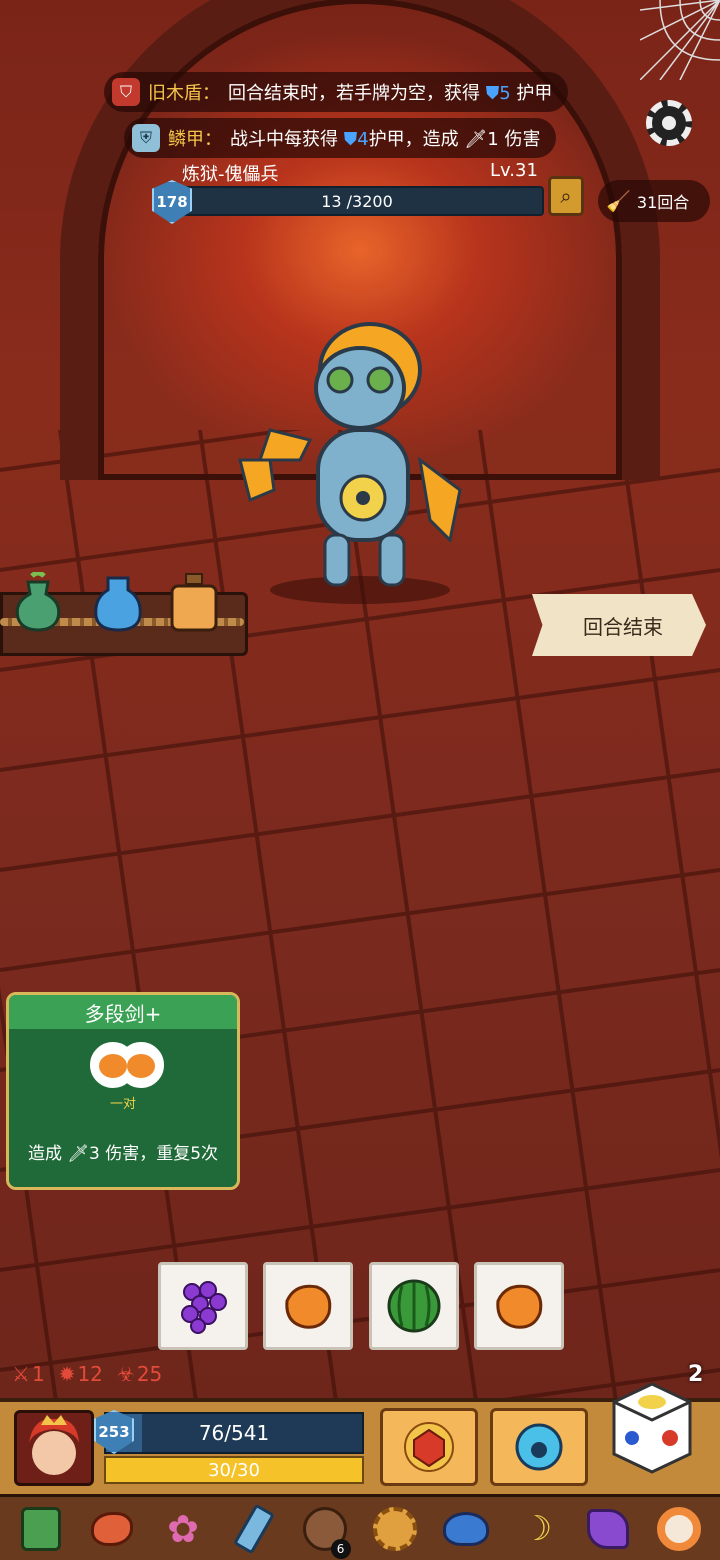  I want to click on banana-icon: ☽, so click(537, 1528).